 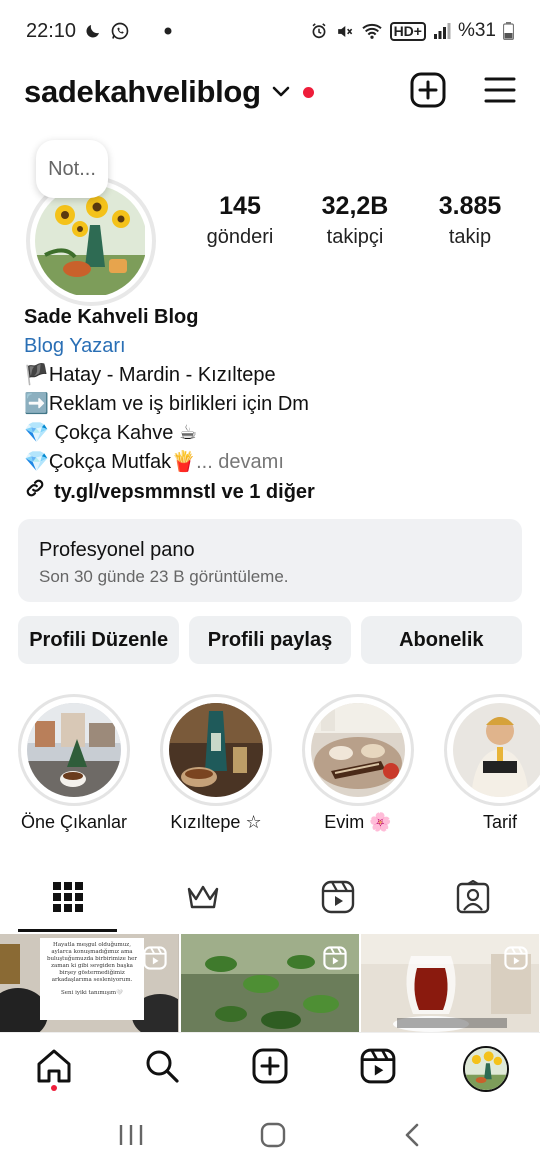 I want to click on tab-subscriber-content, so click(x=202, y=899).